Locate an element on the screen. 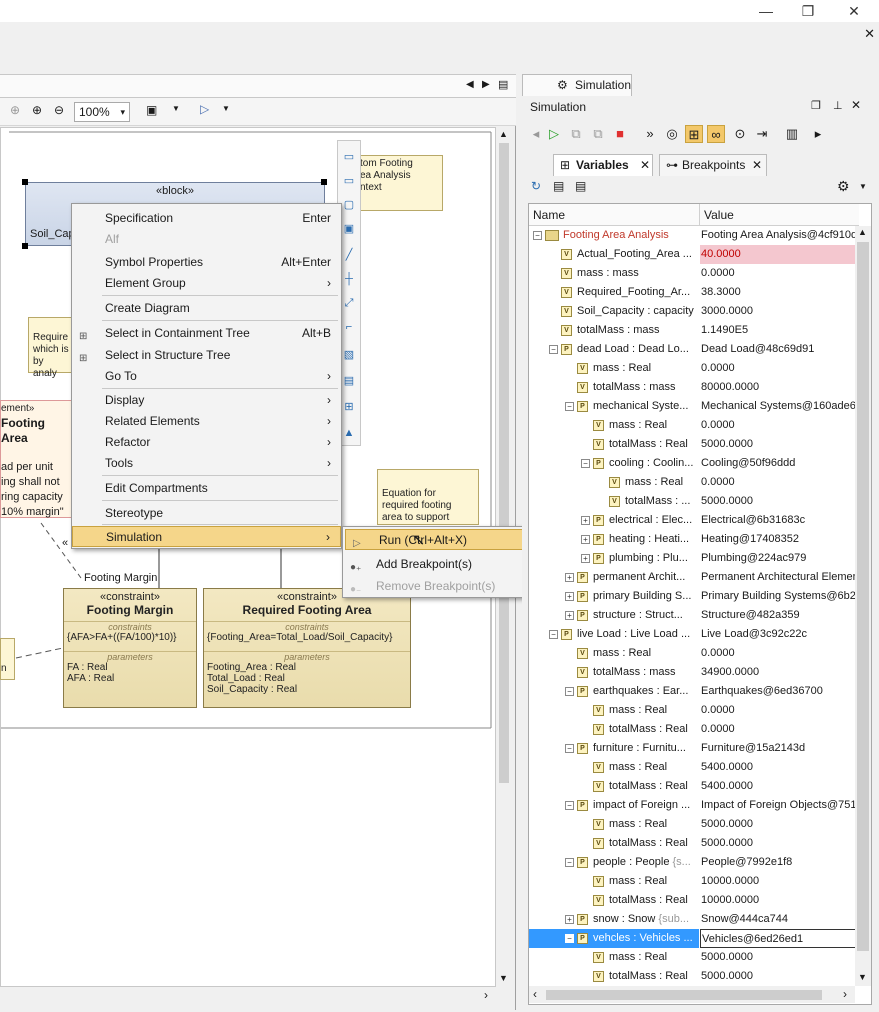 This screenshot has height=1012, width=879. left-stub-note: n is located at coordinates (7, 659).